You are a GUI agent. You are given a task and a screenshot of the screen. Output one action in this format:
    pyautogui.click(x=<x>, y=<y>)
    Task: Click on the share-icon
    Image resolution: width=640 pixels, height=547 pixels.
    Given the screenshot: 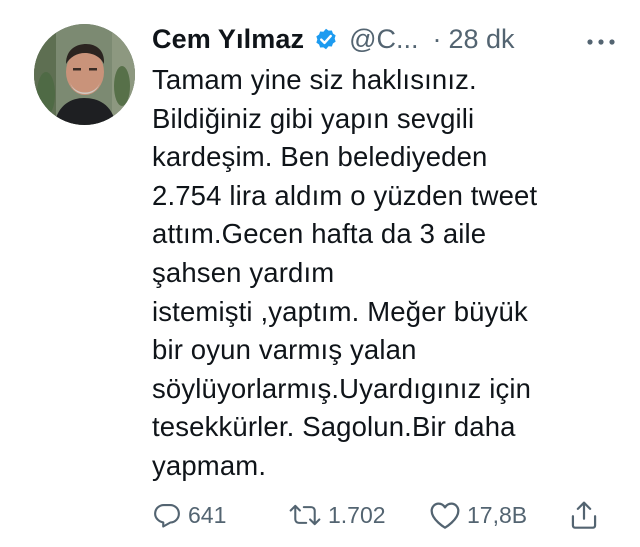 What is the action you would take?
    pyautogui.click(x=584, y=515)
    